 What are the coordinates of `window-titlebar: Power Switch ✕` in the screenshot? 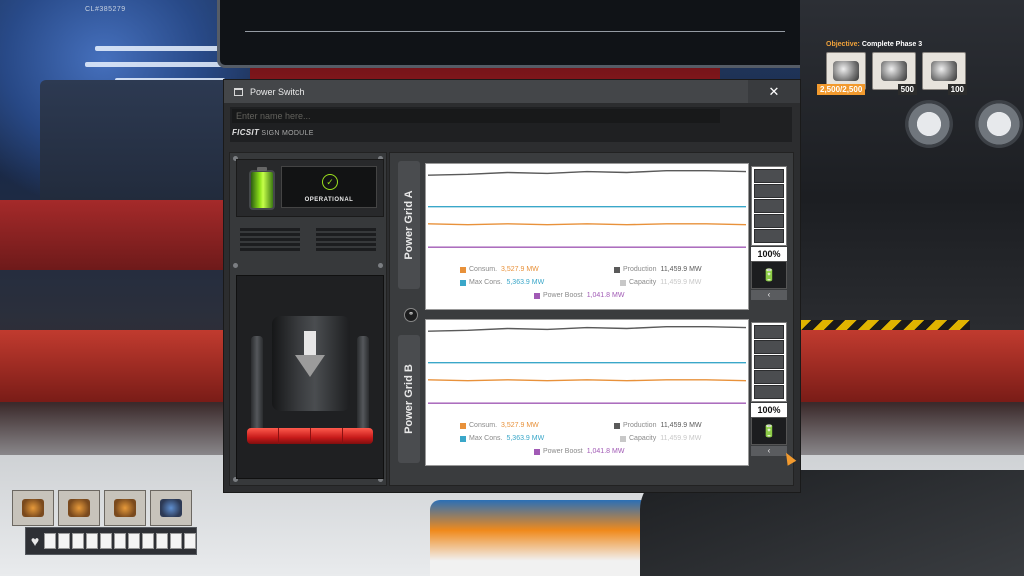 It's located at (512, 91).